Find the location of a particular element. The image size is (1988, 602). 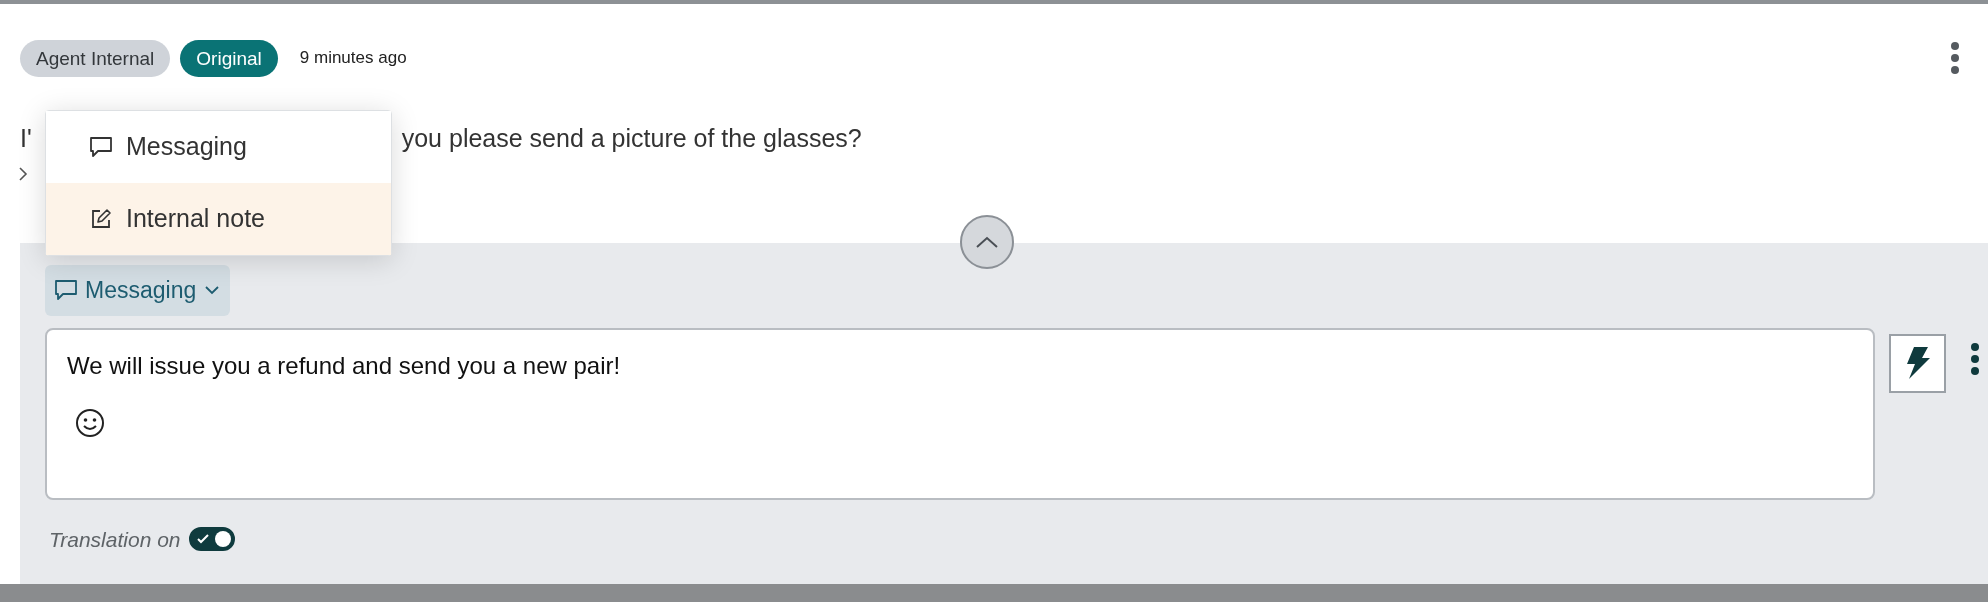

chevron-icon is located at coordinates (23, 174).